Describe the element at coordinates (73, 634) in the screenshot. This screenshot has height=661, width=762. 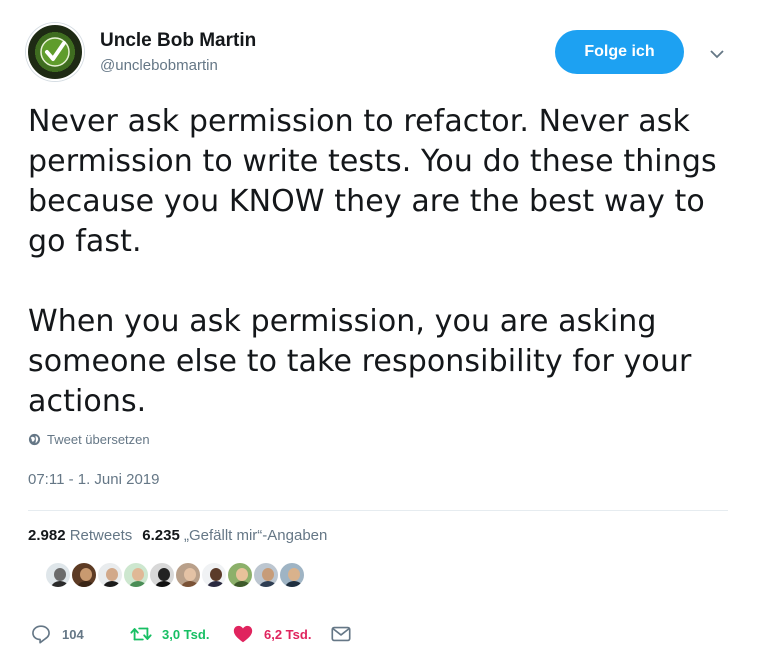
I see `reply-count: 104` at that location.